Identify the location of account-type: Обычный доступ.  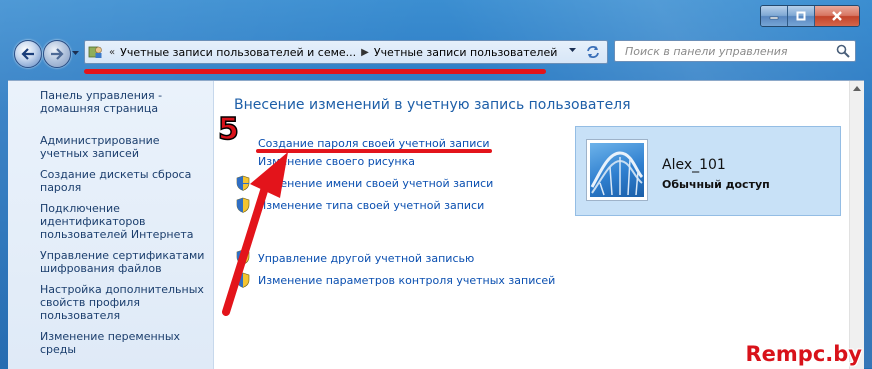
(716, 184).